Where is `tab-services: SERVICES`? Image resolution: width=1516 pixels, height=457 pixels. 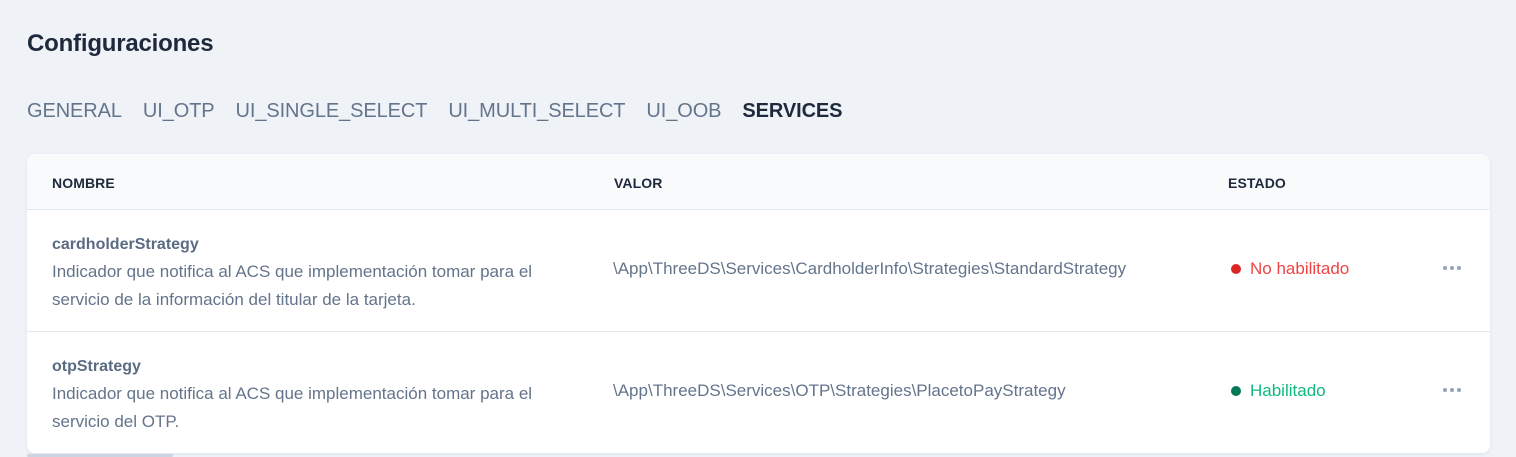 tab-services: SERVICES is located at coordinates (792, 111).